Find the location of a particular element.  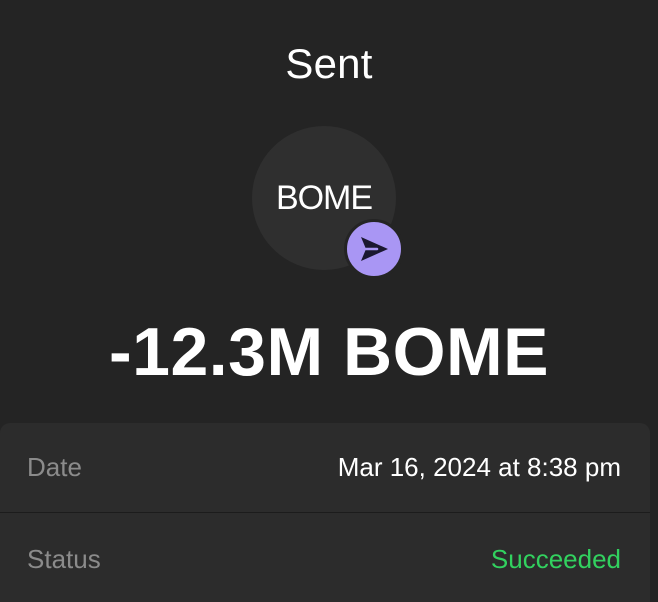

token-symbol: BOME is located at coordinates (324, 197).